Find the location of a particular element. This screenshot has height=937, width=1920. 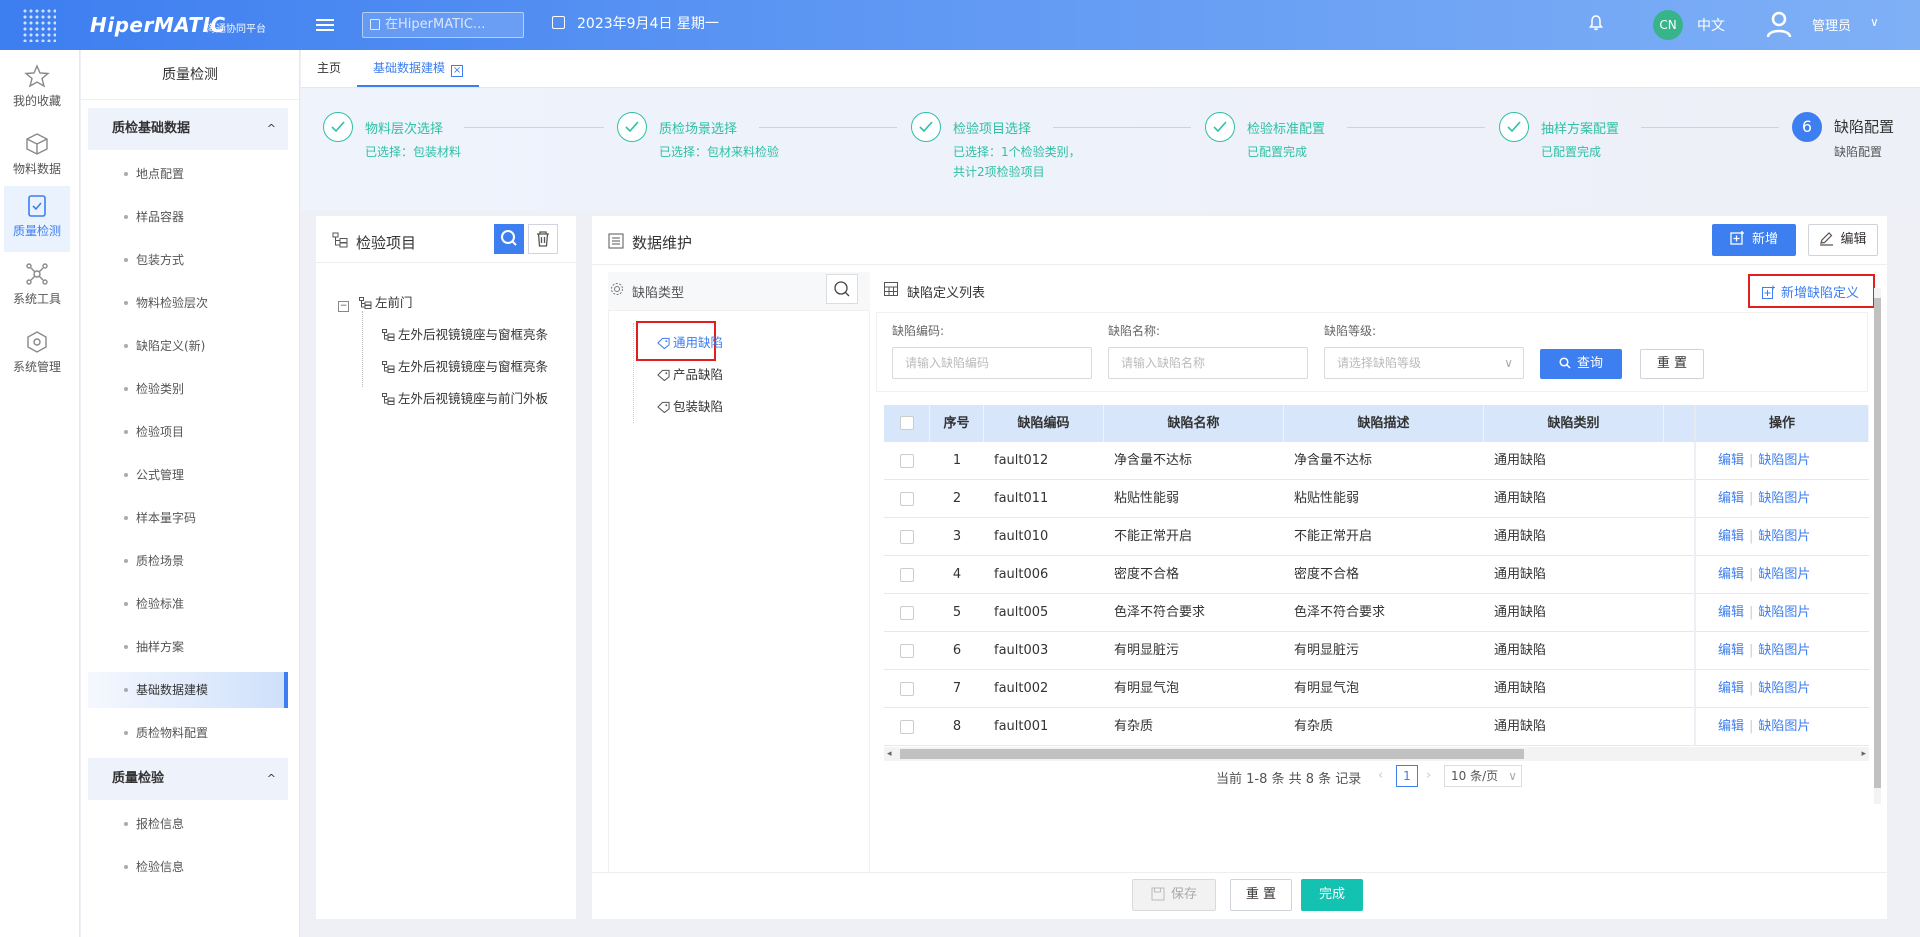

app-grid-icon is located at coordinates (39, 25).